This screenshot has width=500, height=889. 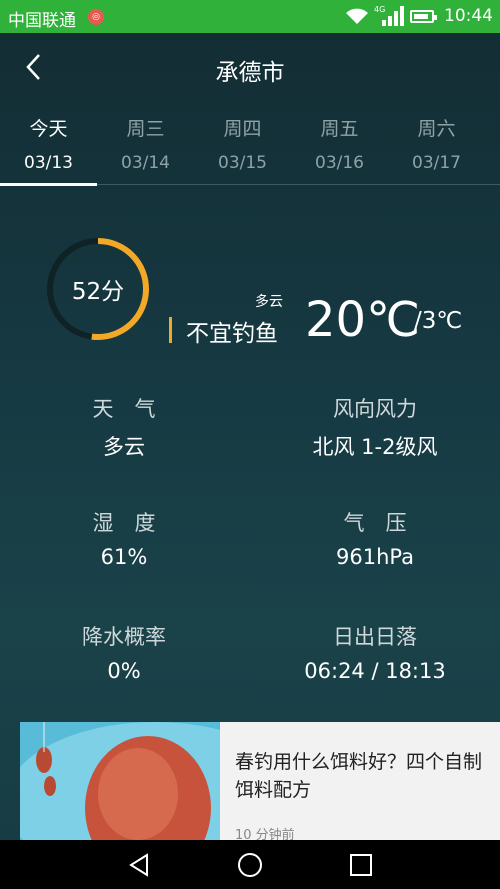 I want to click on detail-sunrise-sunset: 日出日落 06:24 / 18:13, so click(x=375, y=652).